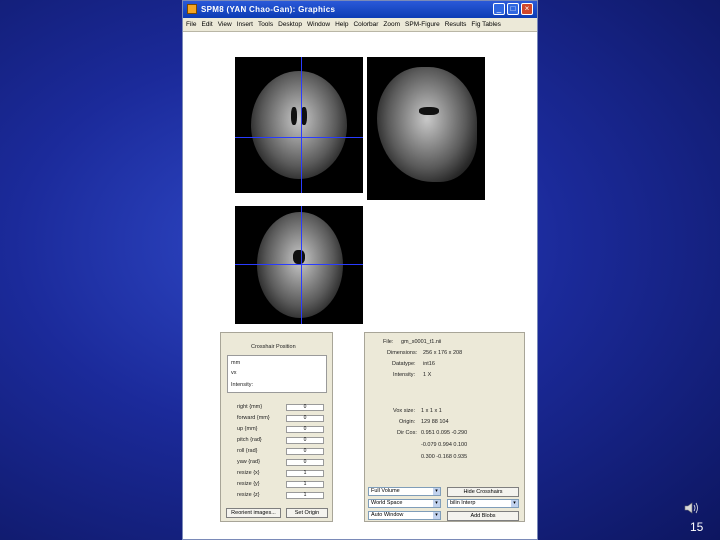 The width and height of the screenshot is (720, 540). I want to click on menu-desktop: Desktop, so click(290, 24).